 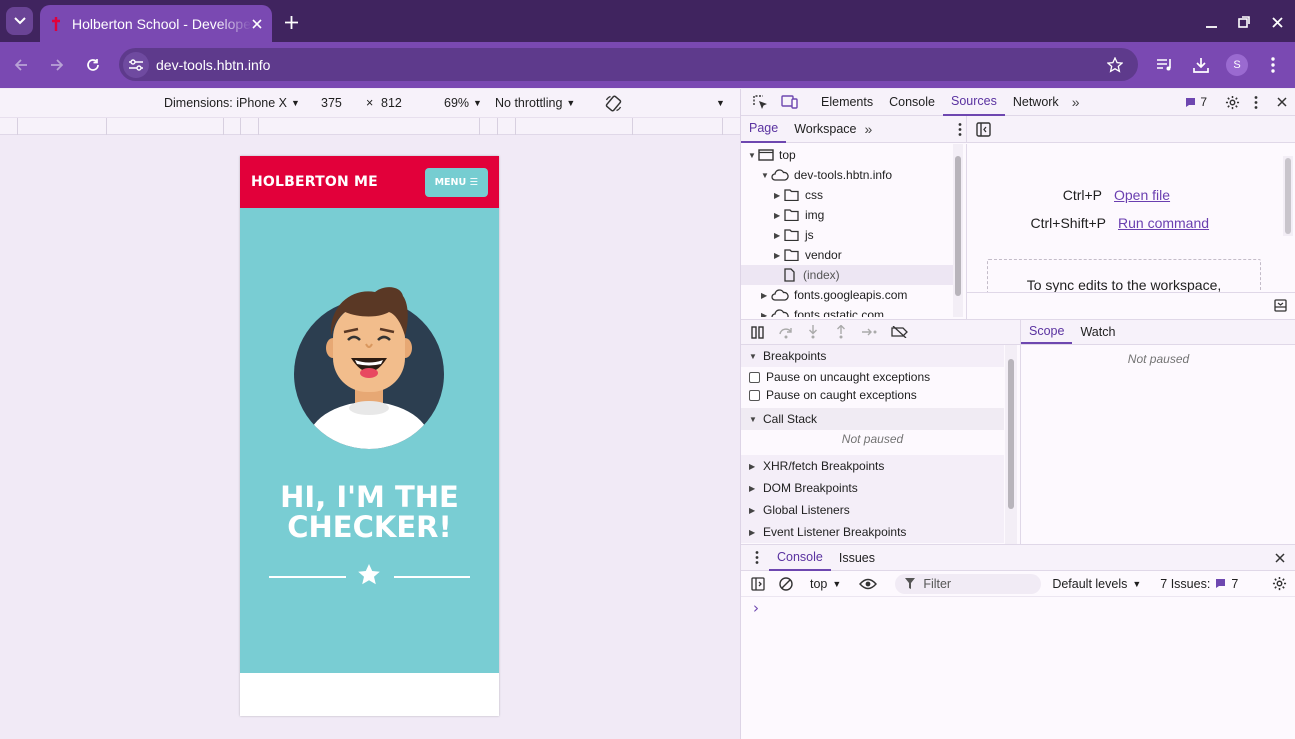 I want to click on pause-caught-checkbox, so click(x=754, y=395).